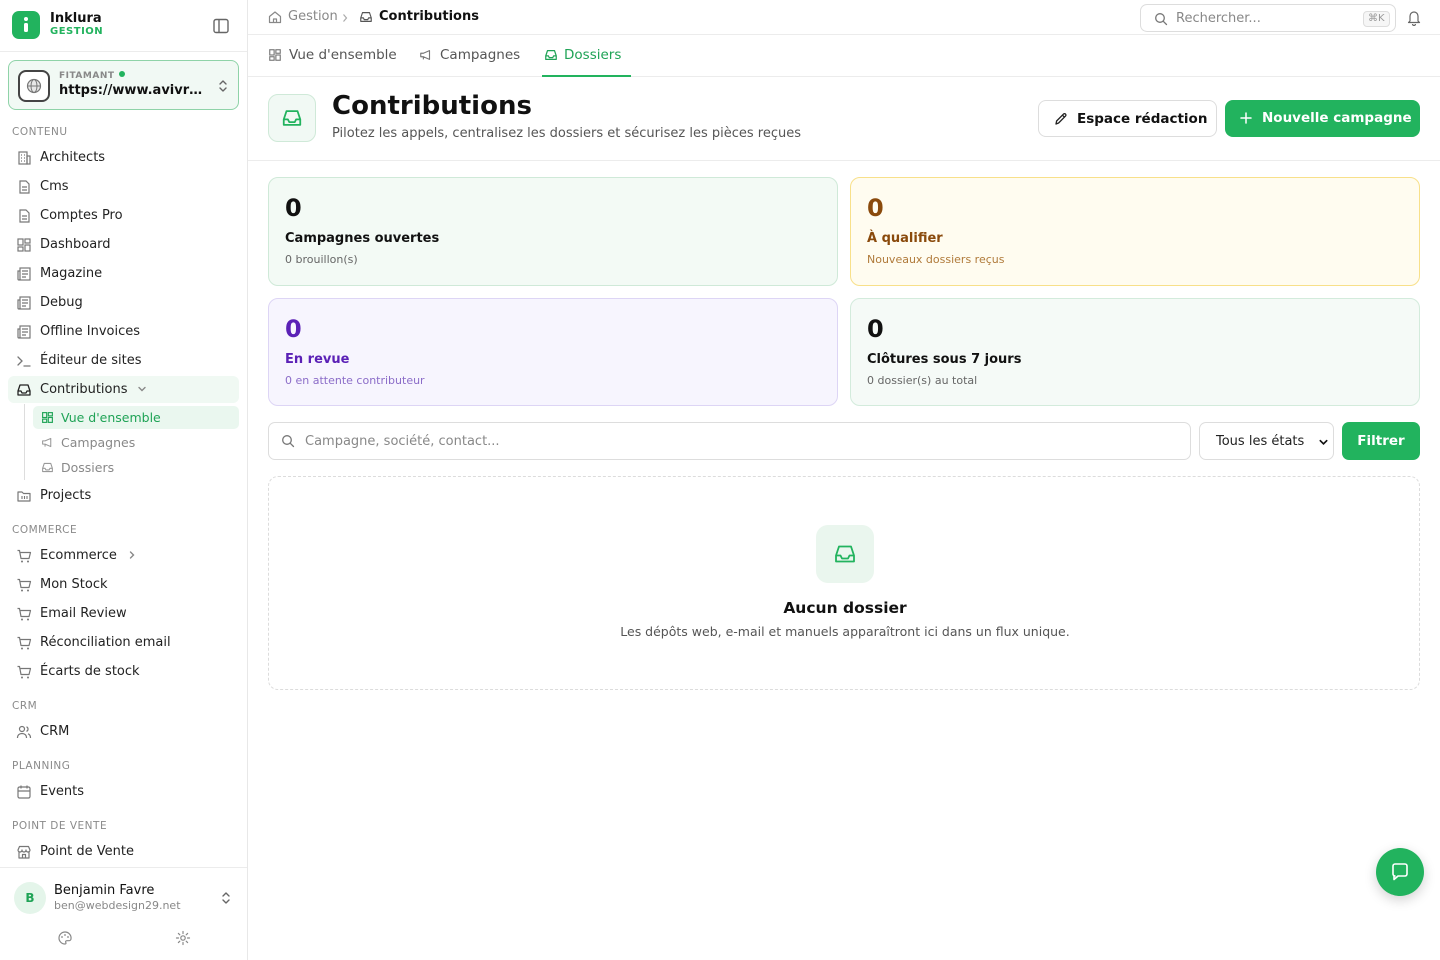 The image size is (1440, 960). I want to click on sidebar-item-architects: Architects, so click(123, 157).